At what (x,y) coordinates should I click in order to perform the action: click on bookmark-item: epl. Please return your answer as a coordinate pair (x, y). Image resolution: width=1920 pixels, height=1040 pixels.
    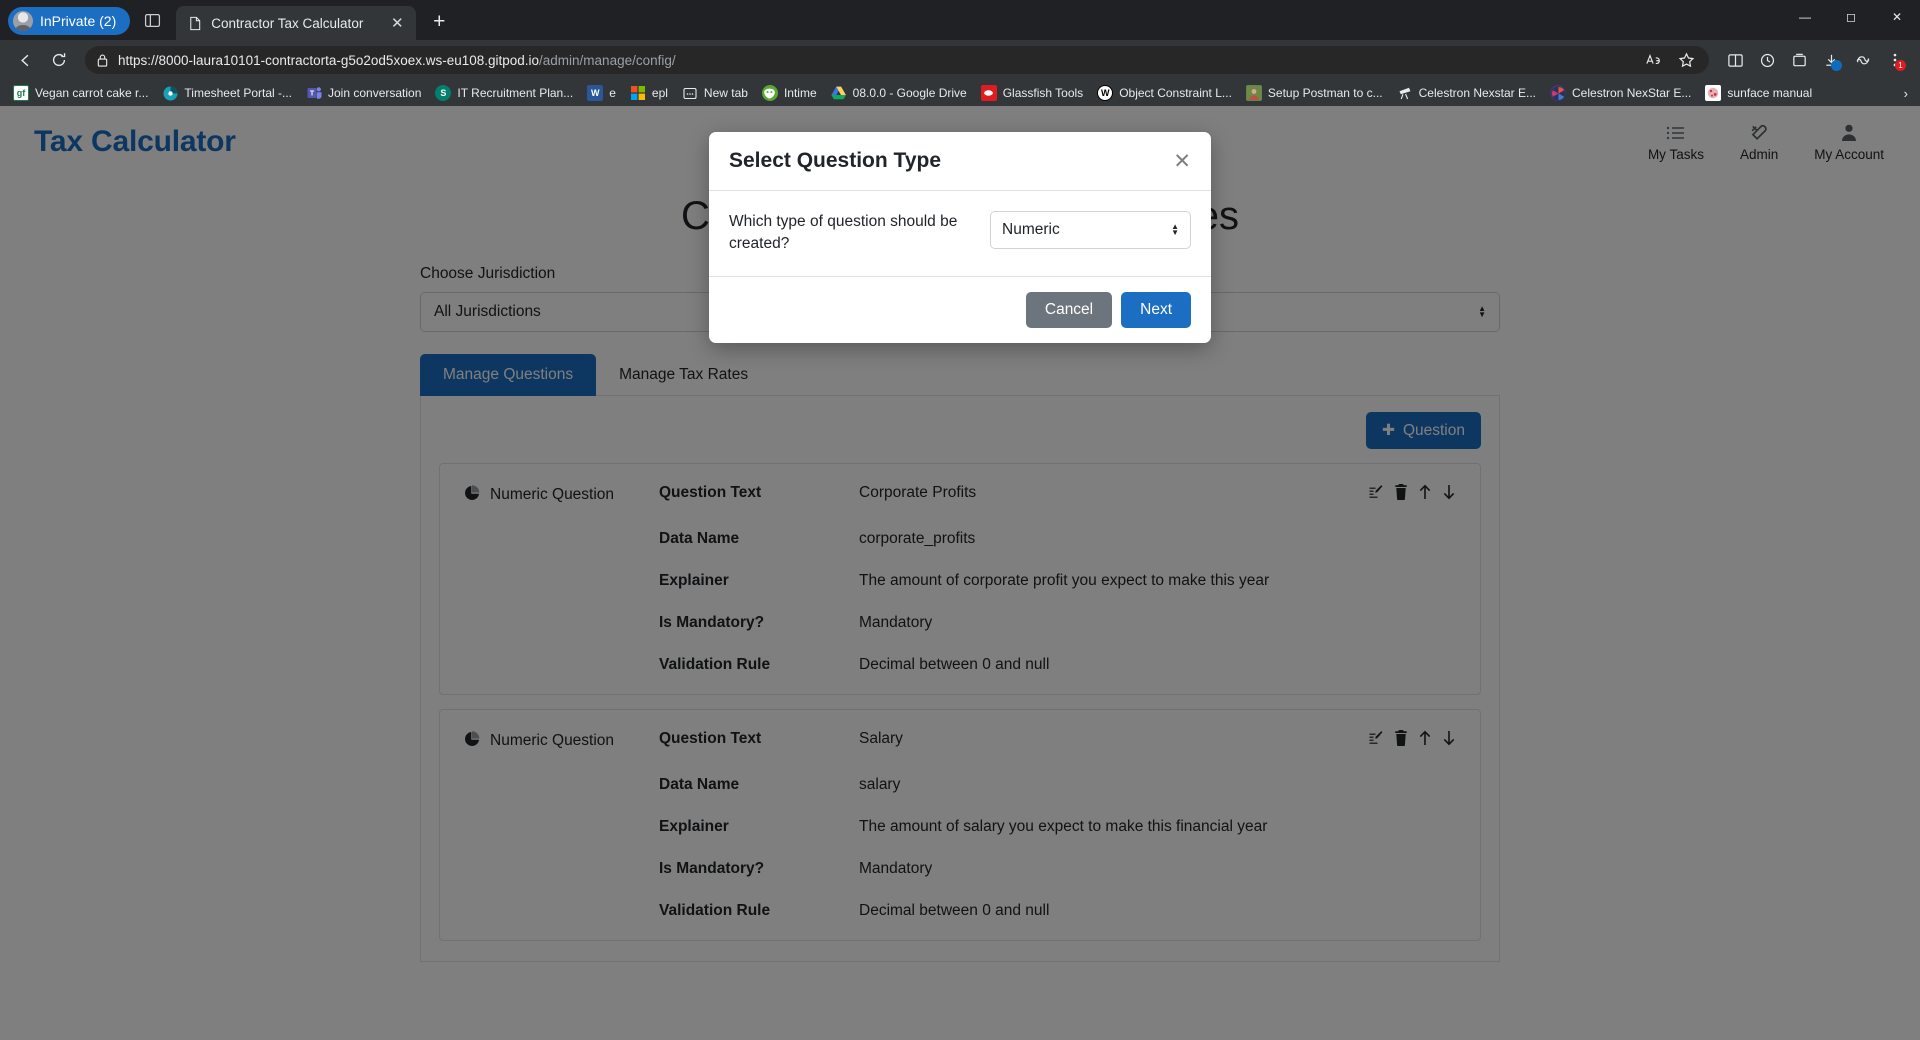
    Looking at the image, I should click on (649, 93).